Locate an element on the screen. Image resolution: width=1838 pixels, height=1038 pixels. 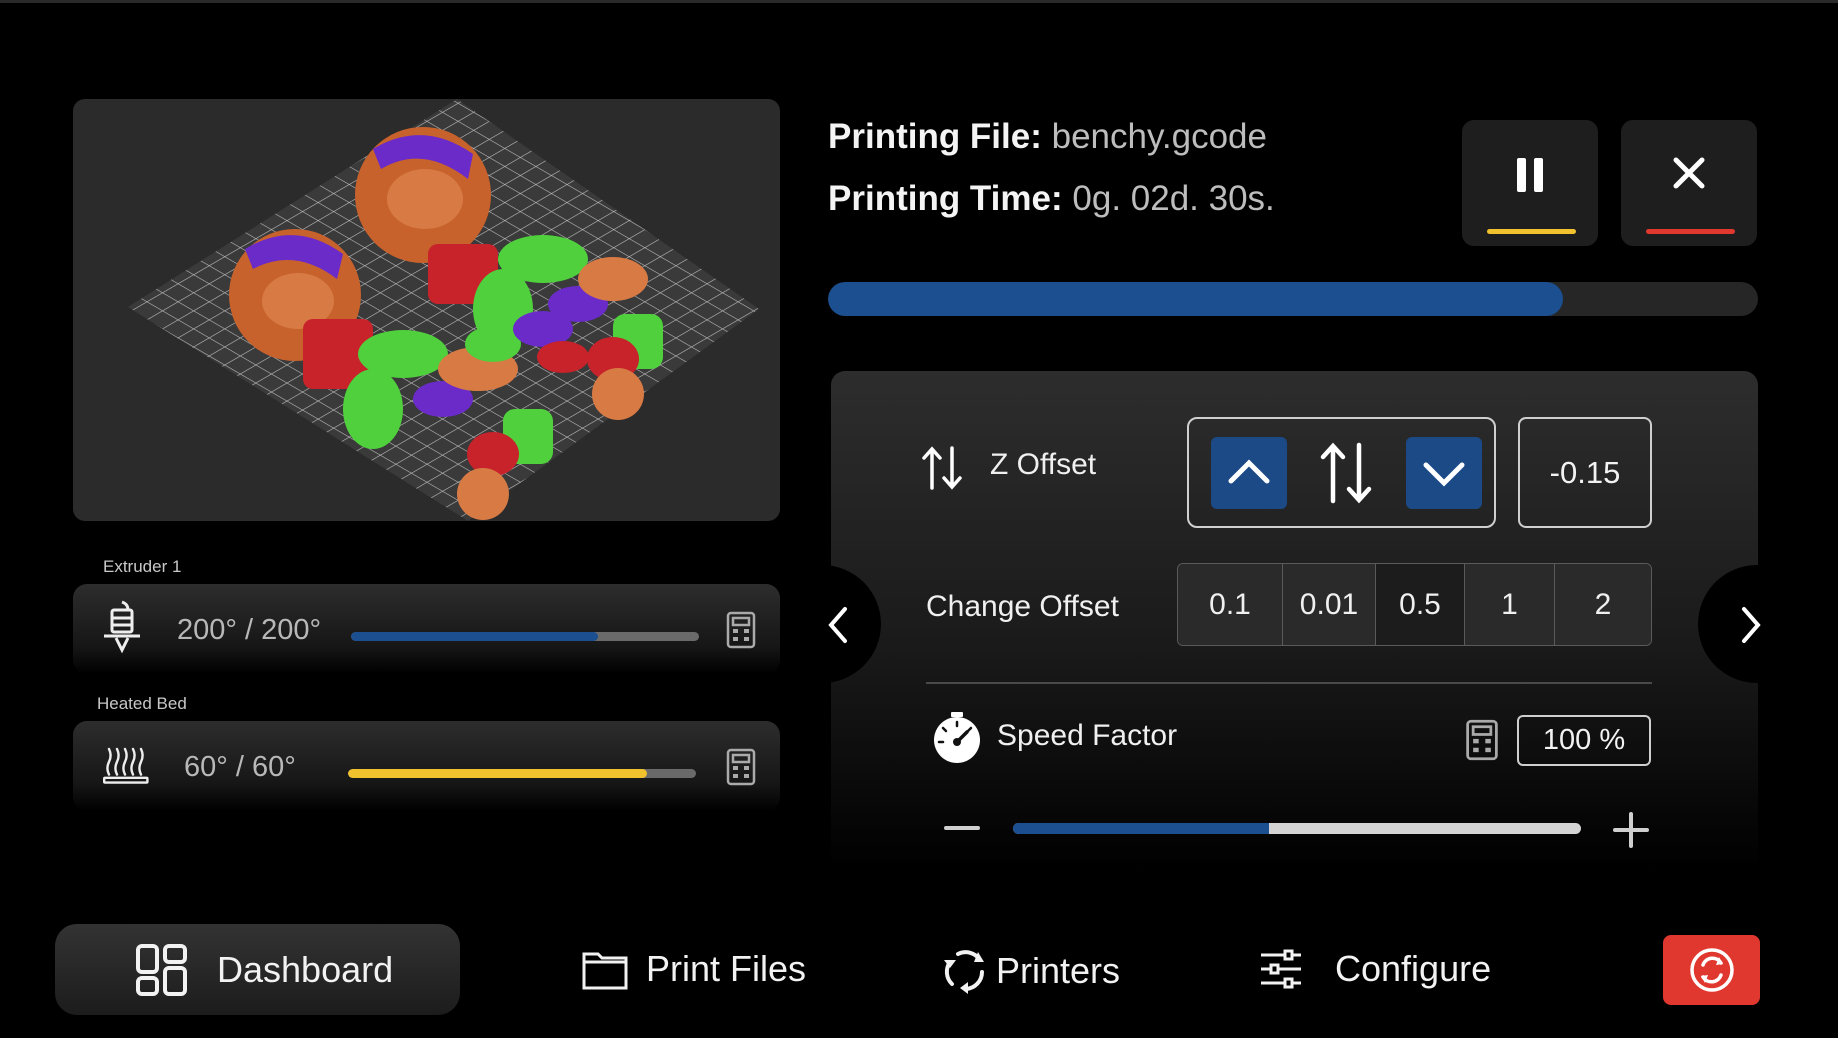
extruder-temp-fill is located at coordinates (475, 636).